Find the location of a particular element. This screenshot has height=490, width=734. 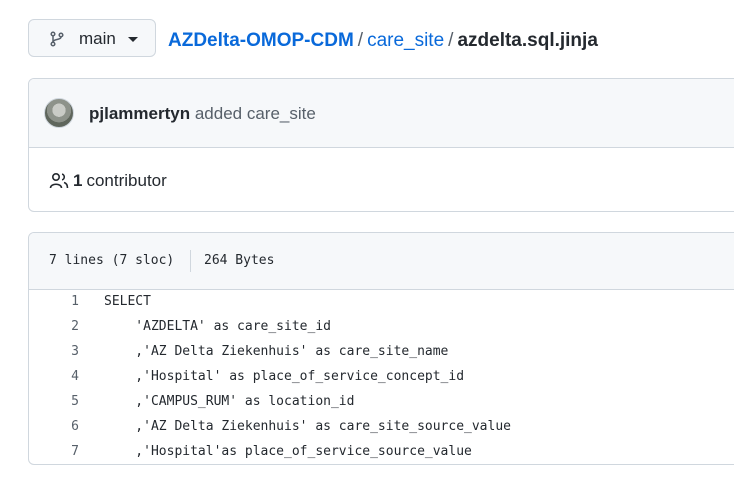

contributors-link: 1 contributor is located at coordinates (108, 181).